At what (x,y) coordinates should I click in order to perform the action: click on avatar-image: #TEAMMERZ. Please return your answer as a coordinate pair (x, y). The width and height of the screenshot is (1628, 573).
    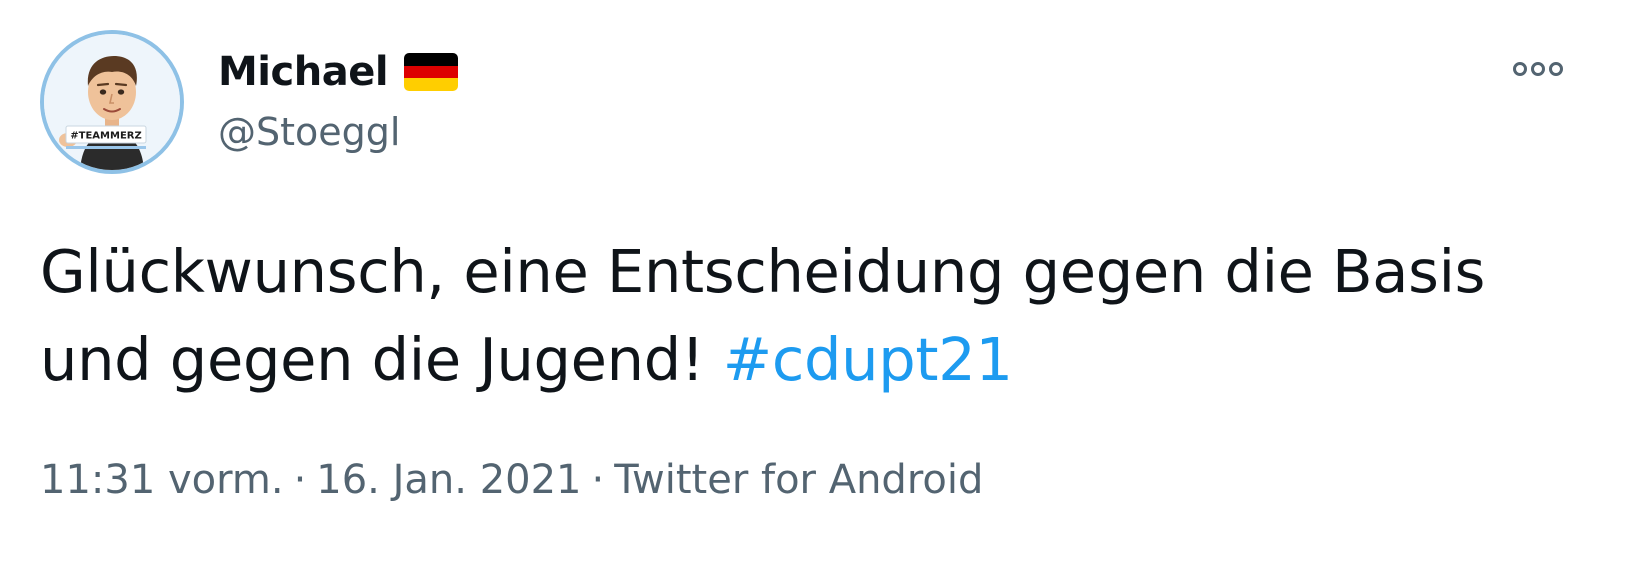
    Looking at the image, I should click on (112, 102).